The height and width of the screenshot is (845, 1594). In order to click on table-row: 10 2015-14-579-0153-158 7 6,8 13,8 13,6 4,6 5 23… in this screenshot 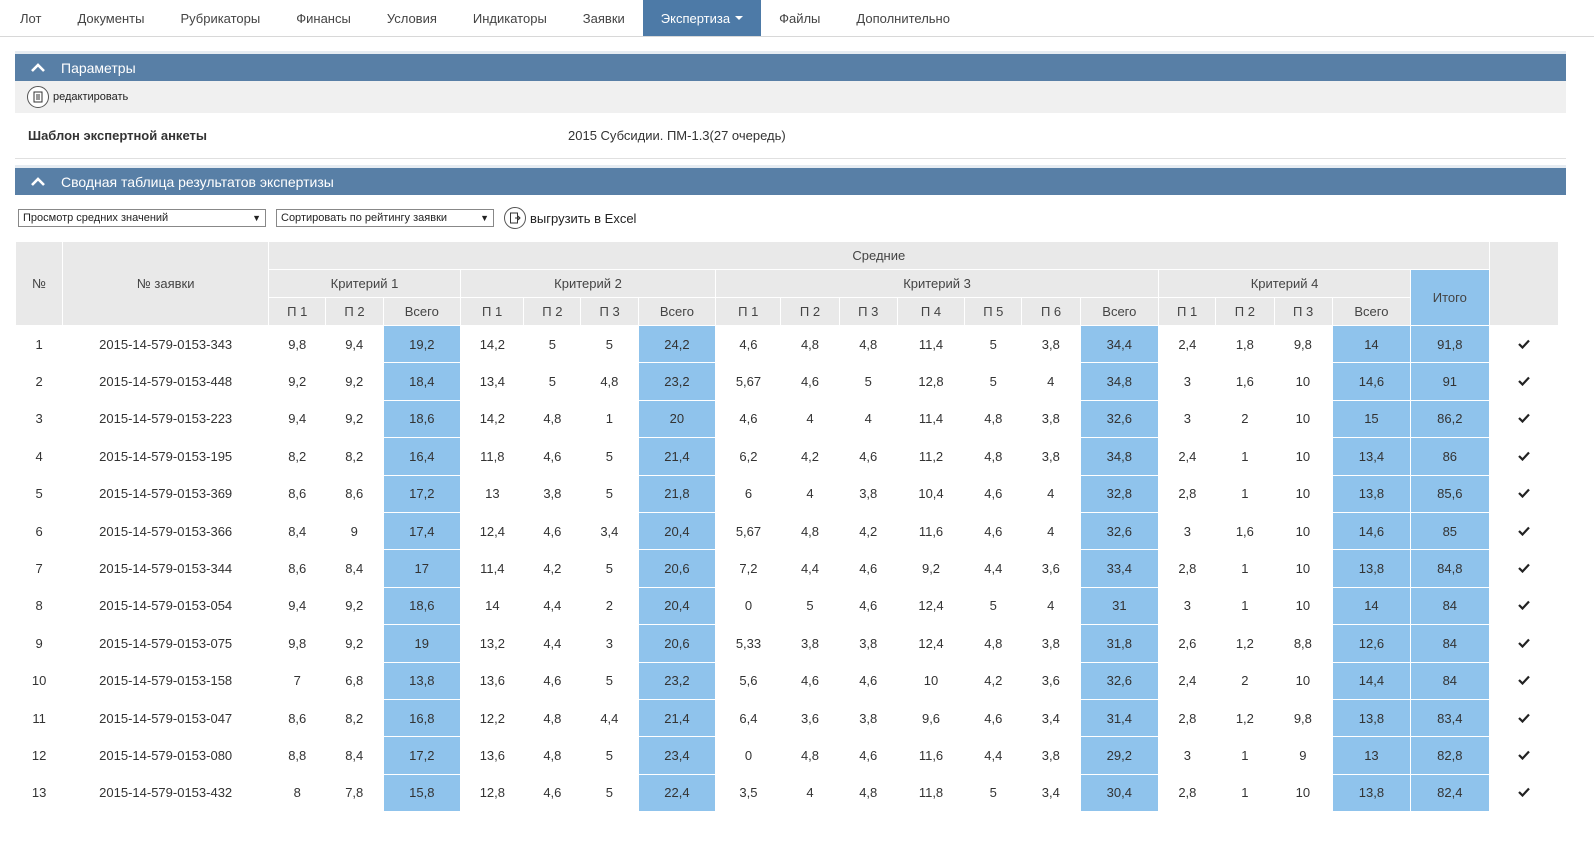, I will do `click(787, 681)`.